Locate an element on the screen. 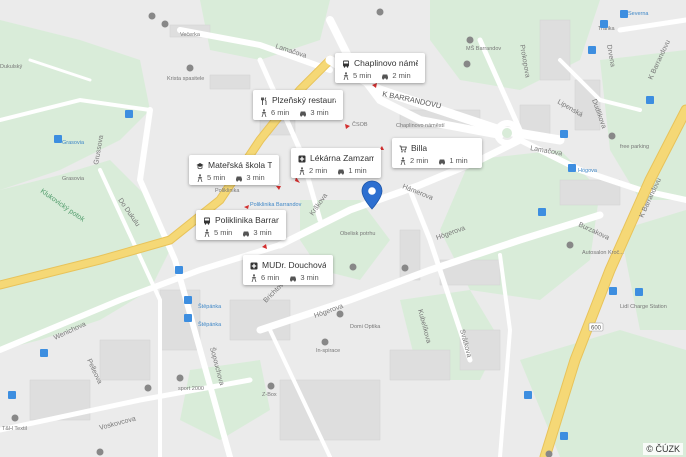 This screenshot has width=686, height=457. map-attribution: © ČÚZK is located at coordinates (663, 449).